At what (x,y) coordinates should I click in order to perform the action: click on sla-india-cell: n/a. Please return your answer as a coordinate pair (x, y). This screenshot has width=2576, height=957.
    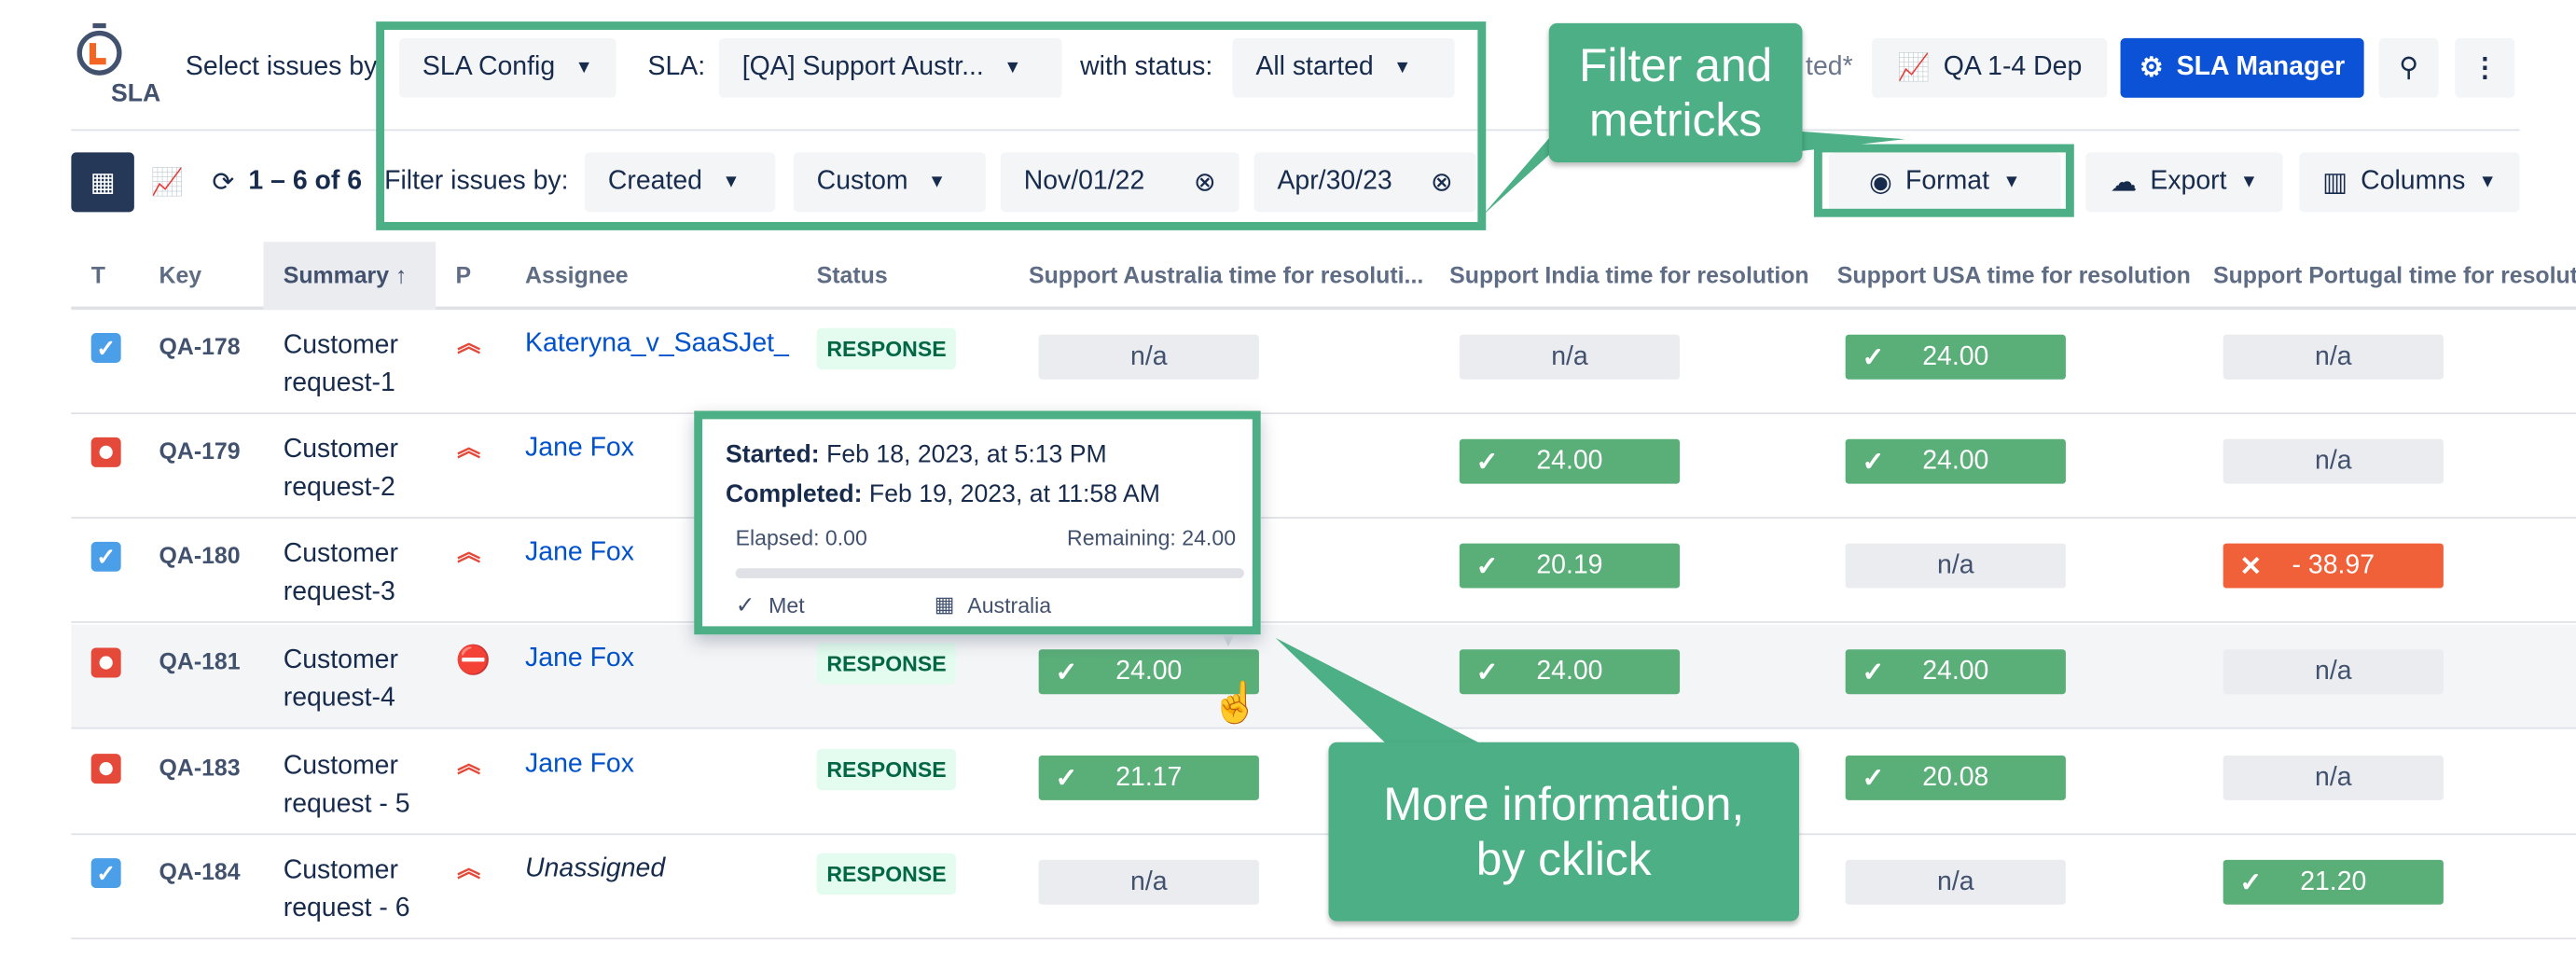
    Looking at the image, I should click on (1570, 357).